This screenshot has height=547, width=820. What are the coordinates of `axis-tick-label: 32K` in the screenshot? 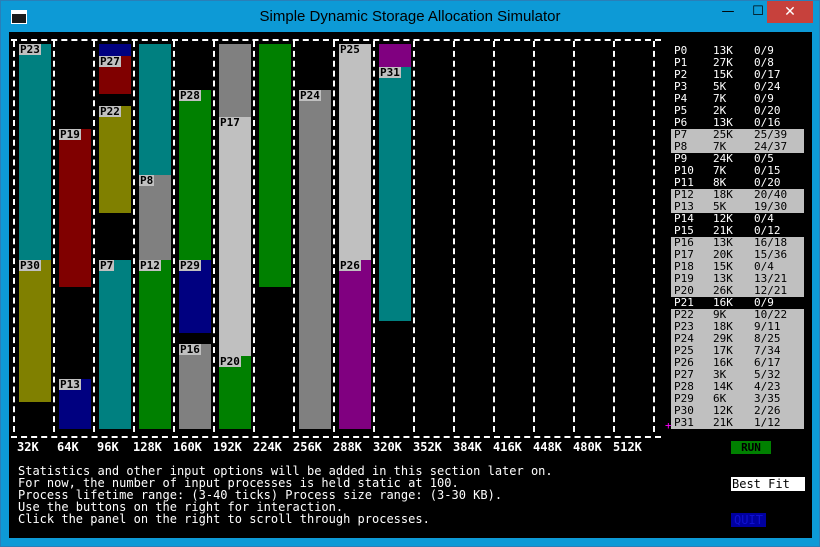 It's located at (28, 447).